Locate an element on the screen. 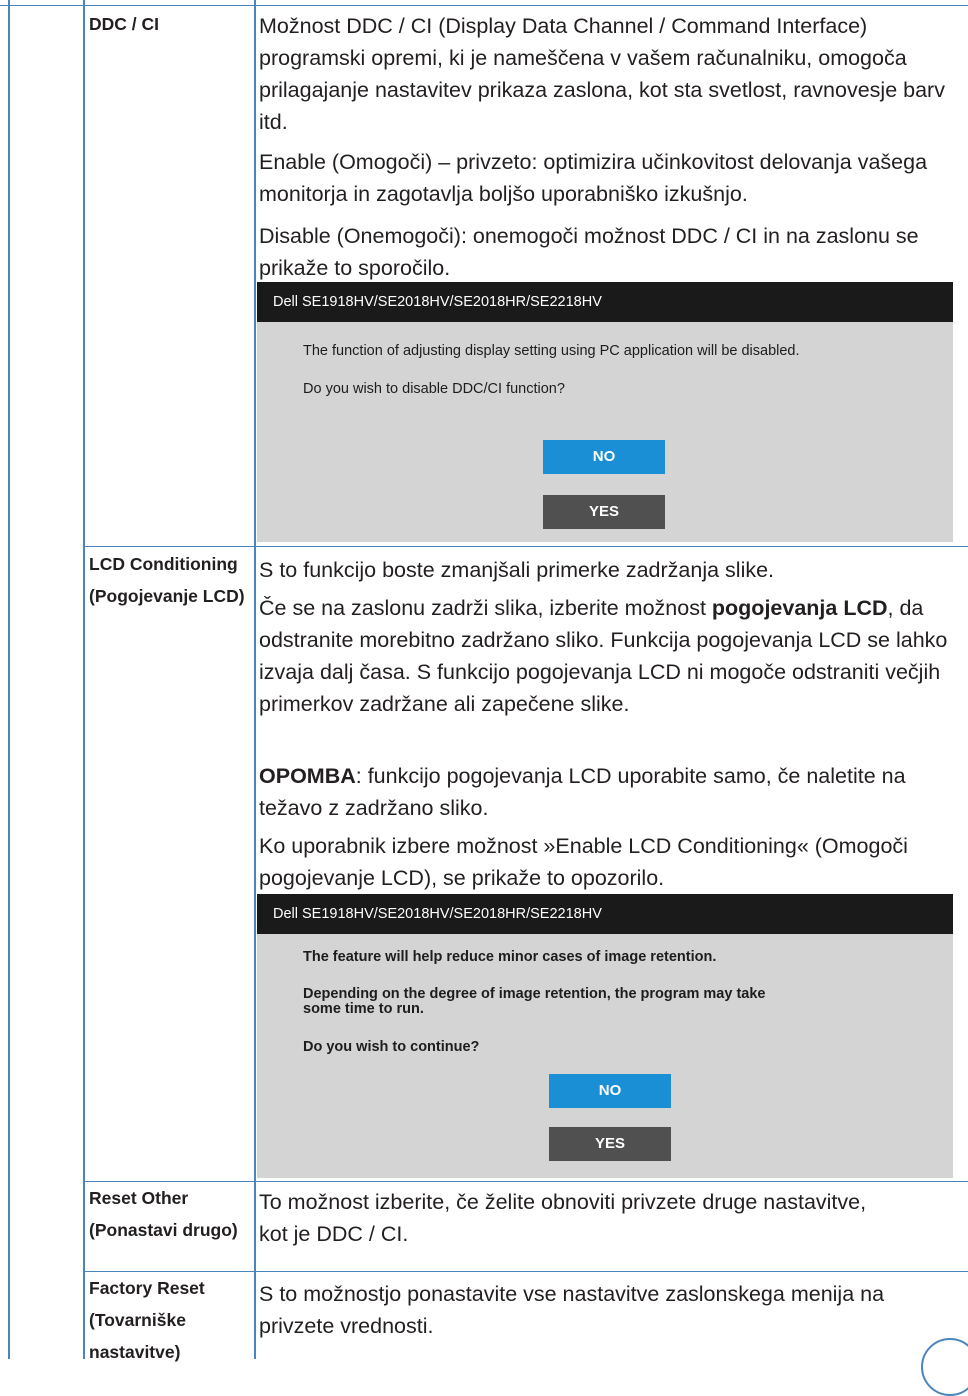  dialog-question: Do you wish to disable DDC/CI function? is located at coordinates (434, 389).